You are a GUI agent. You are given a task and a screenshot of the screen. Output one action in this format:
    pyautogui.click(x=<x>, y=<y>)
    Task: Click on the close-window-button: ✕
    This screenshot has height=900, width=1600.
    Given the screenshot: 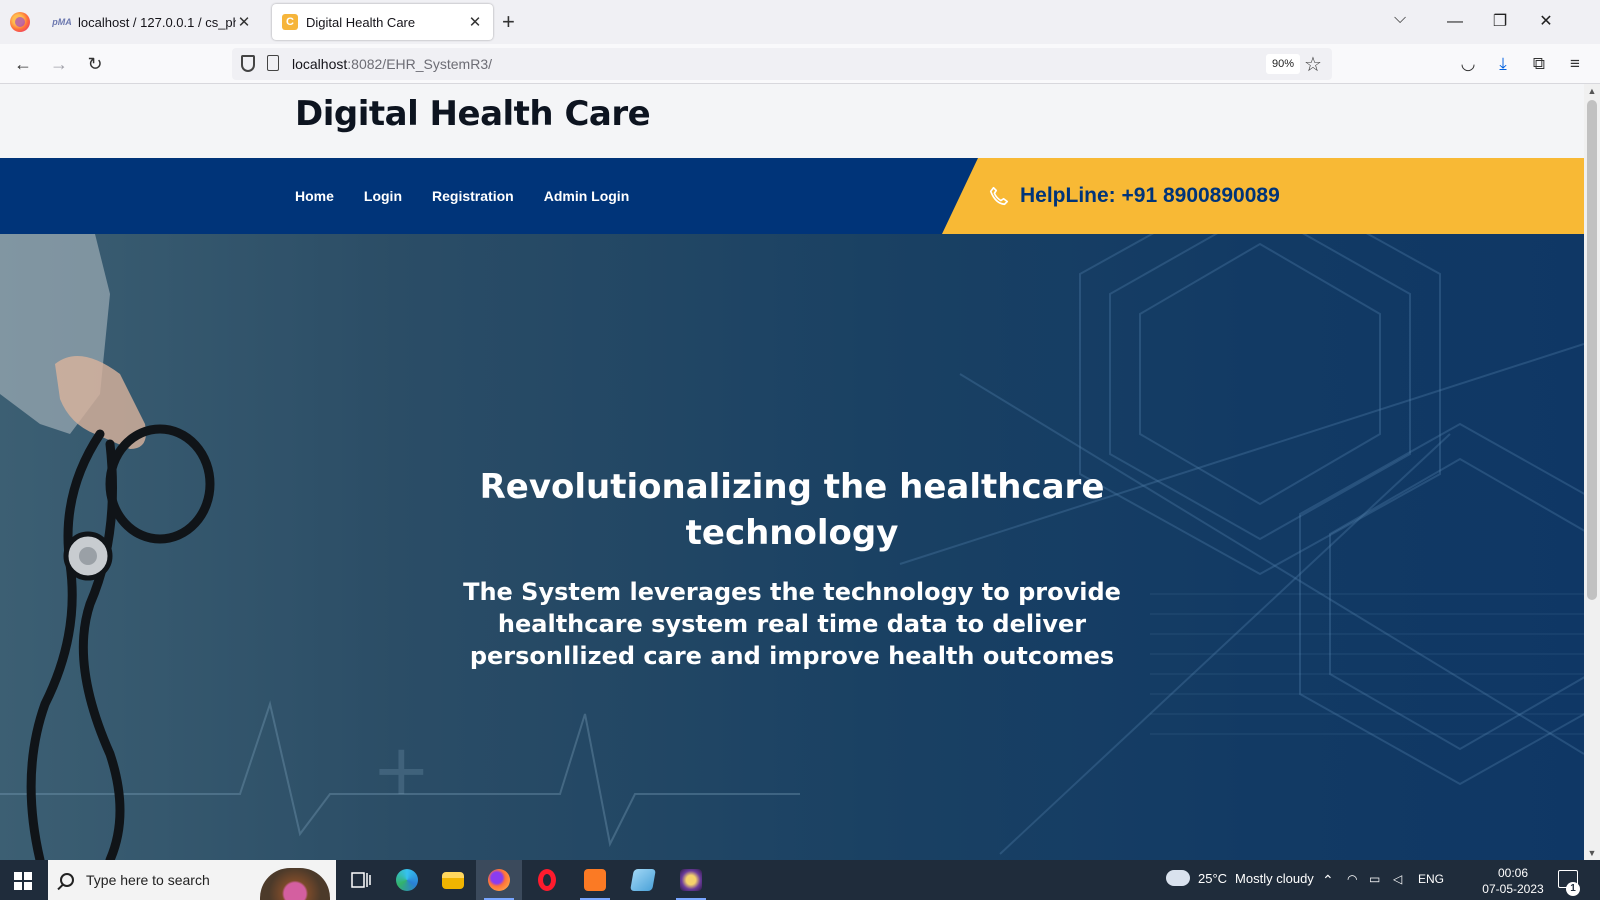 What is the action you would take?
    pyautogui.click(x=1546, y=22)
    